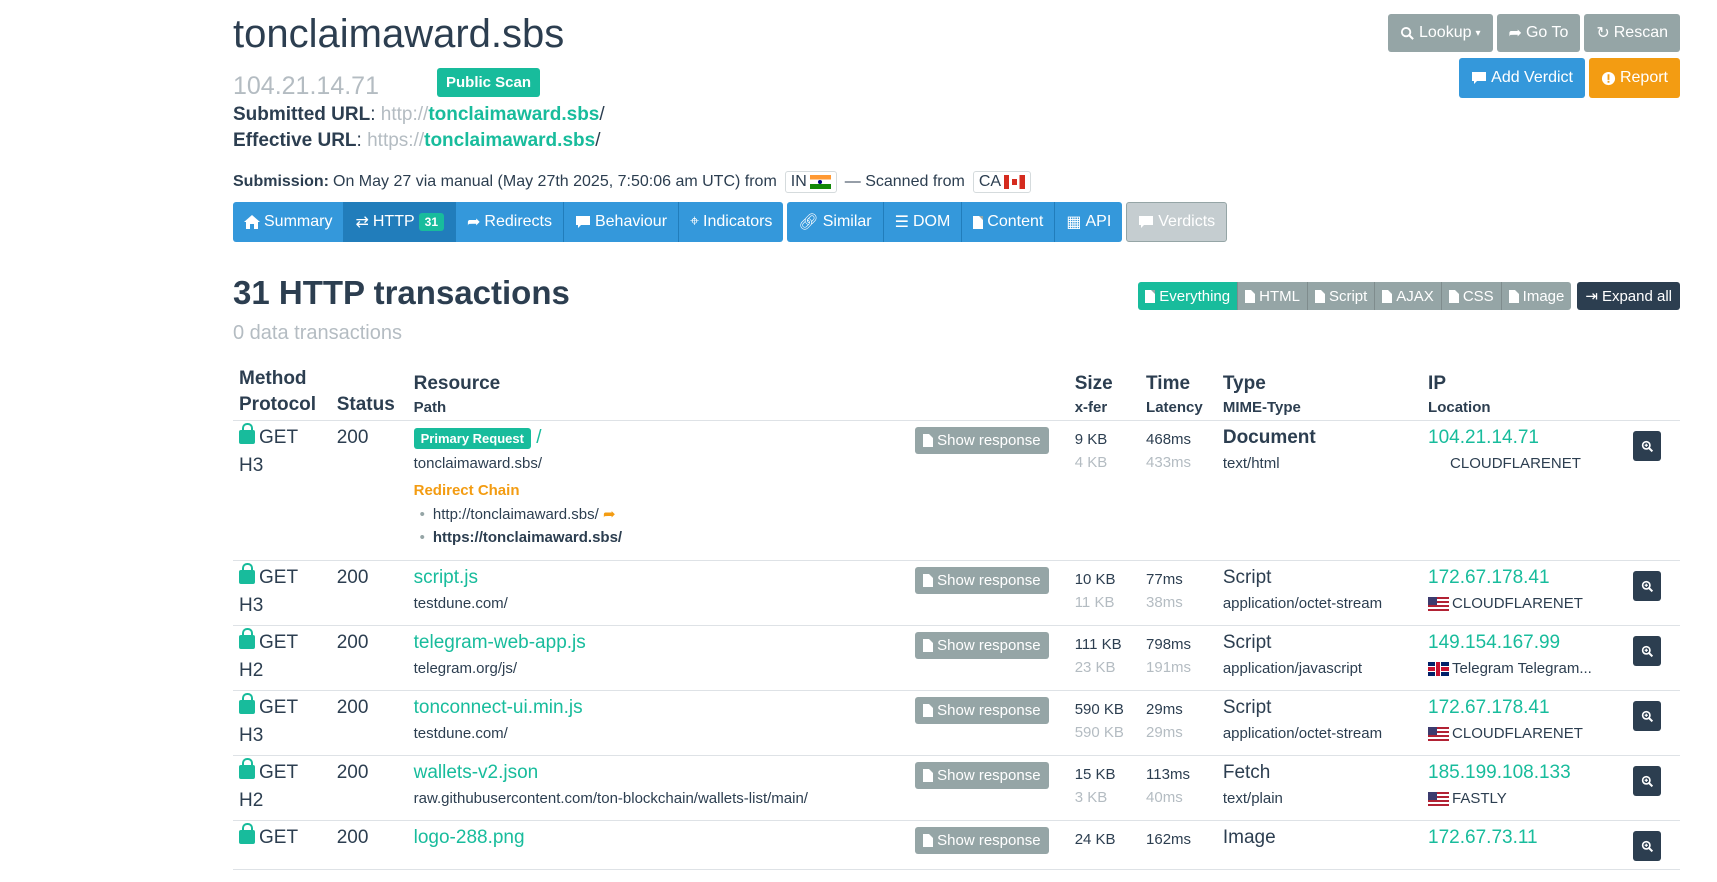  I want to click on location: CLOUDFLARENET, so click(1524, 733).